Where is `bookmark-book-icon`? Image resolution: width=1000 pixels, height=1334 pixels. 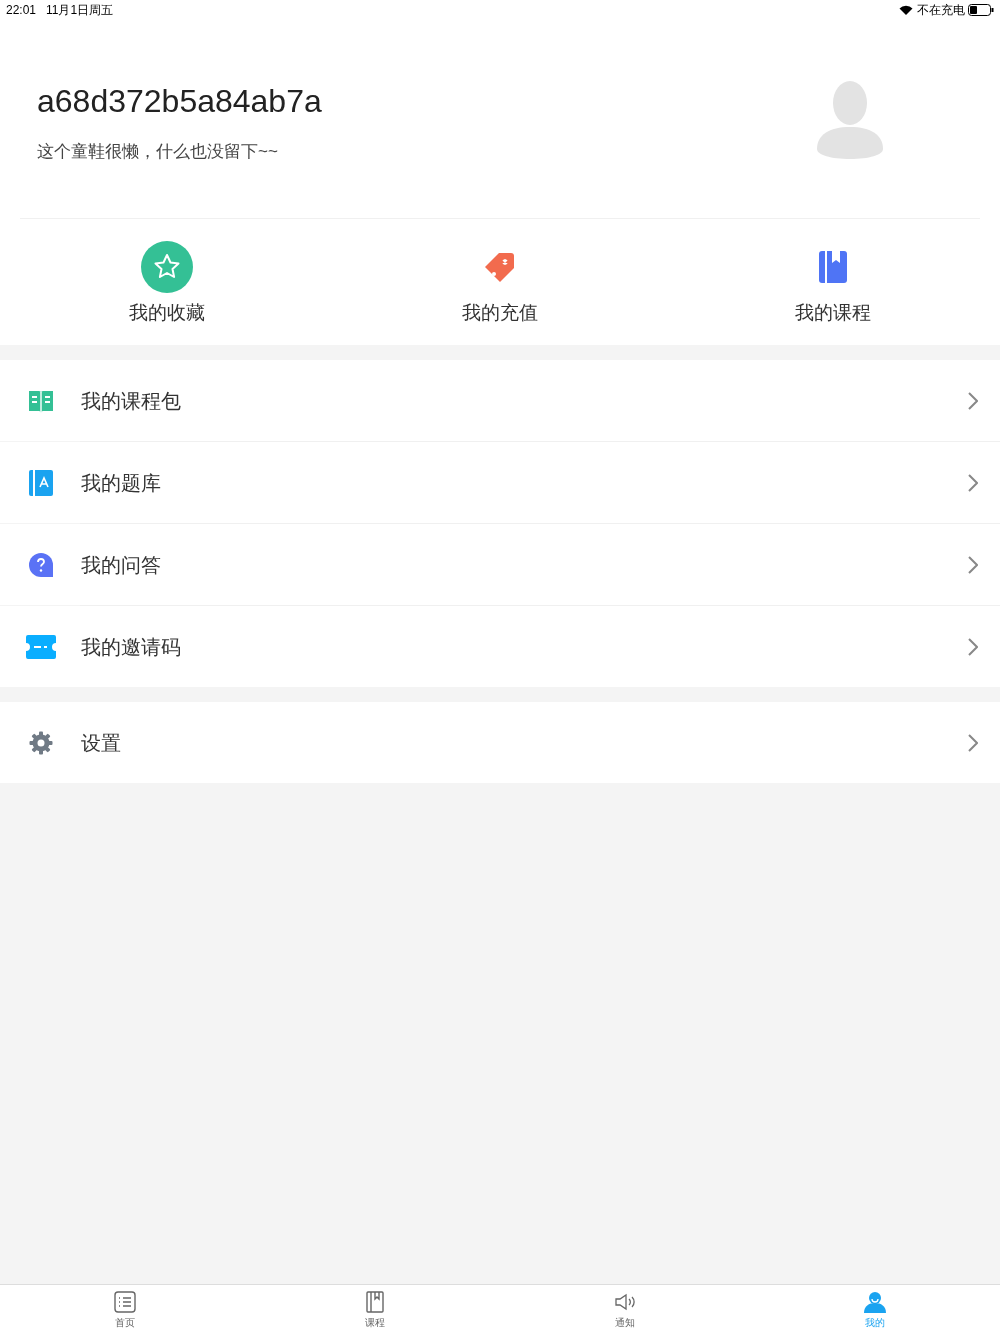
bookmark-book-icon is located at coordinates (833, 267).